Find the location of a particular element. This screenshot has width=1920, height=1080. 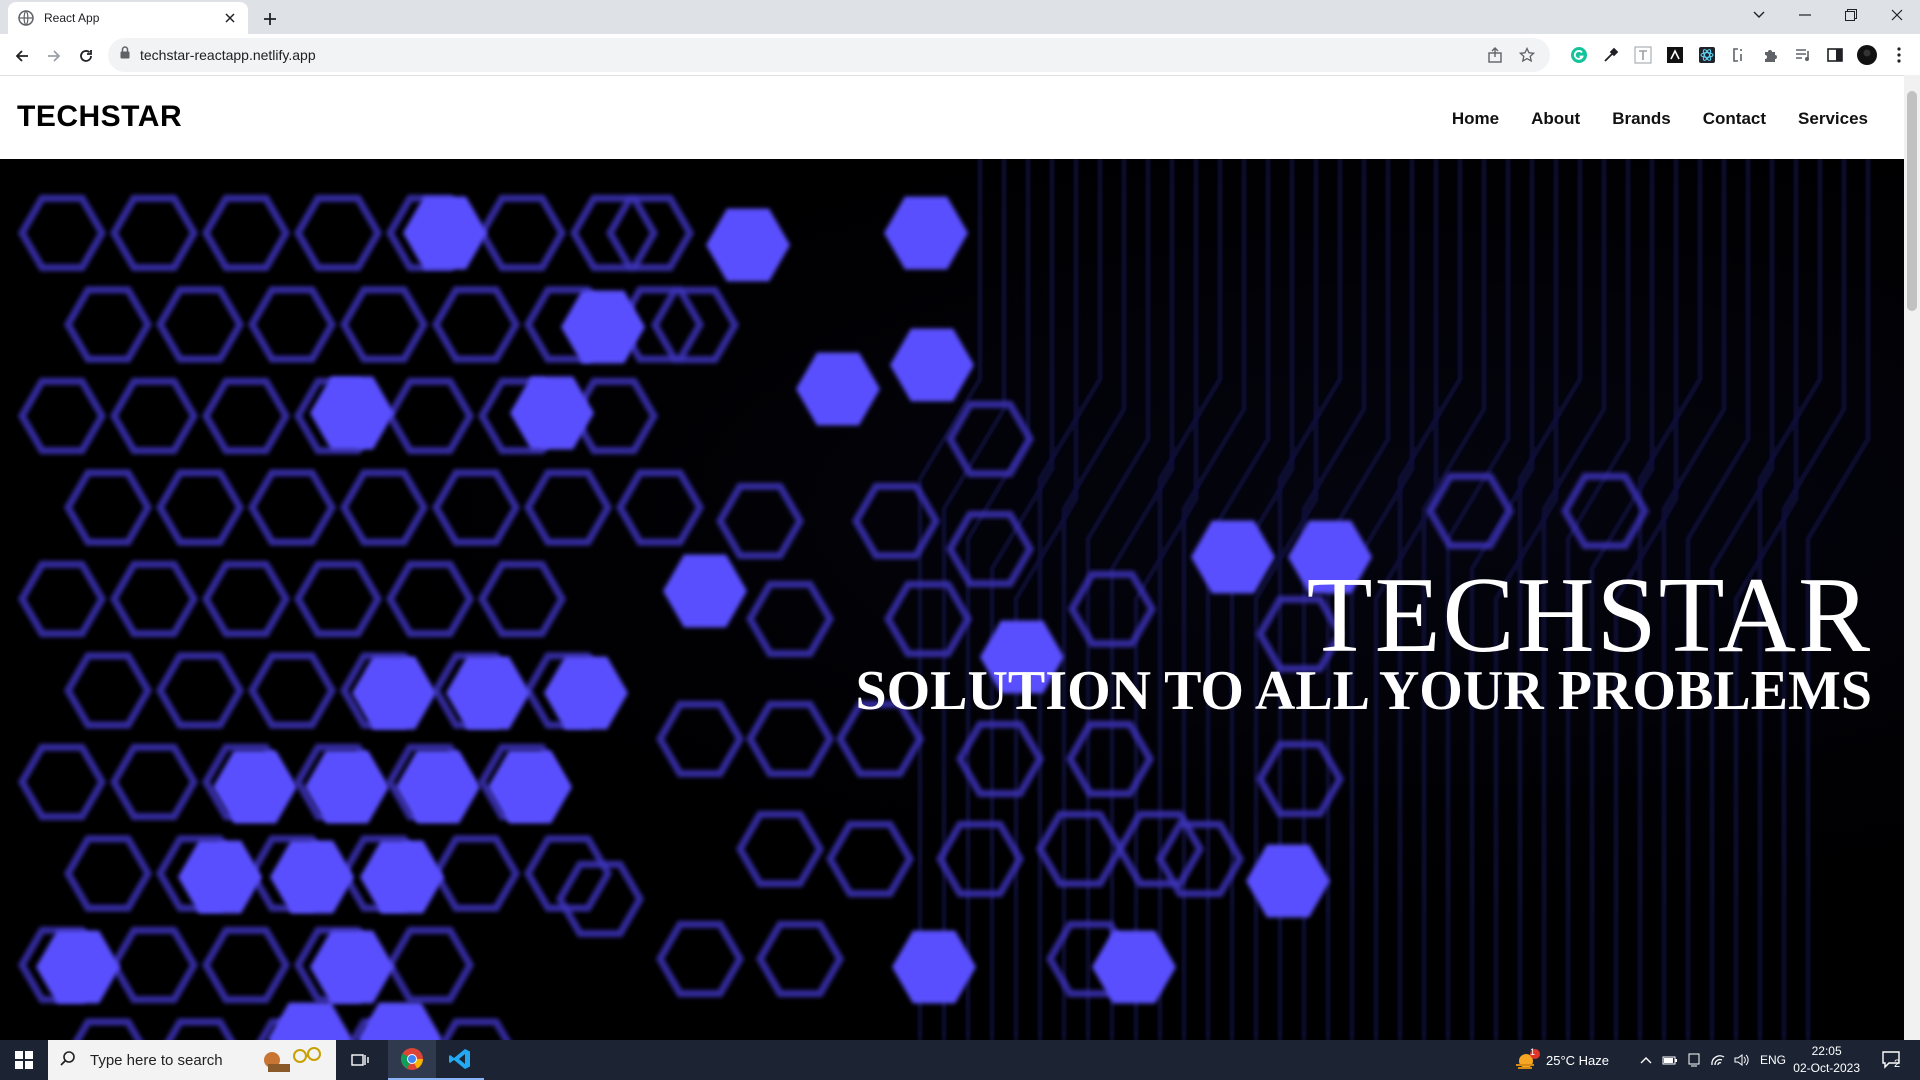

tab-search-icon is located at coordinates (1759, 15).